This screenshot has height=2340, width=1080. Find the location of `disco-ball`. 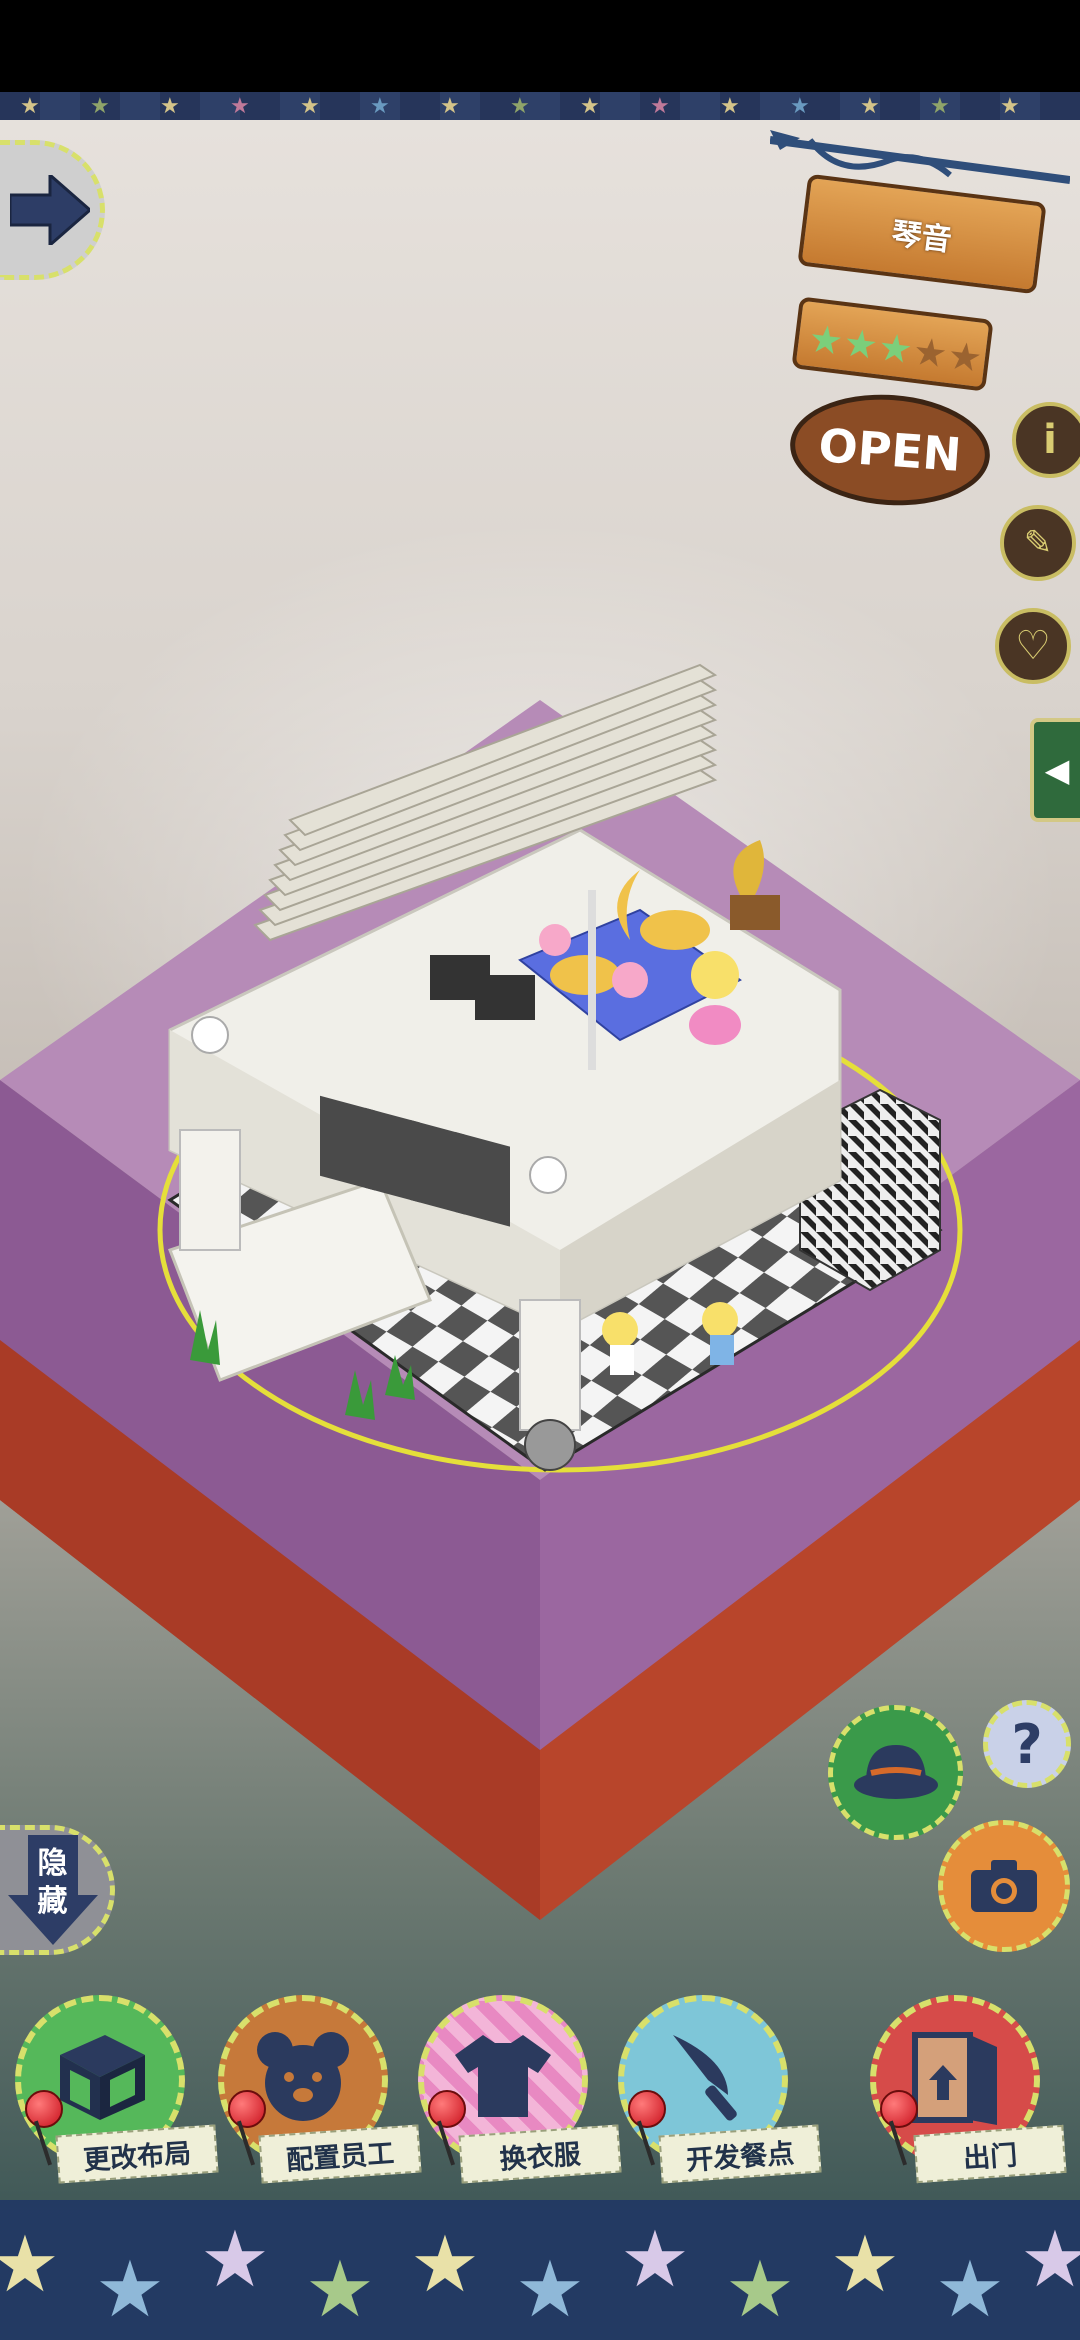

disco-ball is located at coordinates (550, 1445).